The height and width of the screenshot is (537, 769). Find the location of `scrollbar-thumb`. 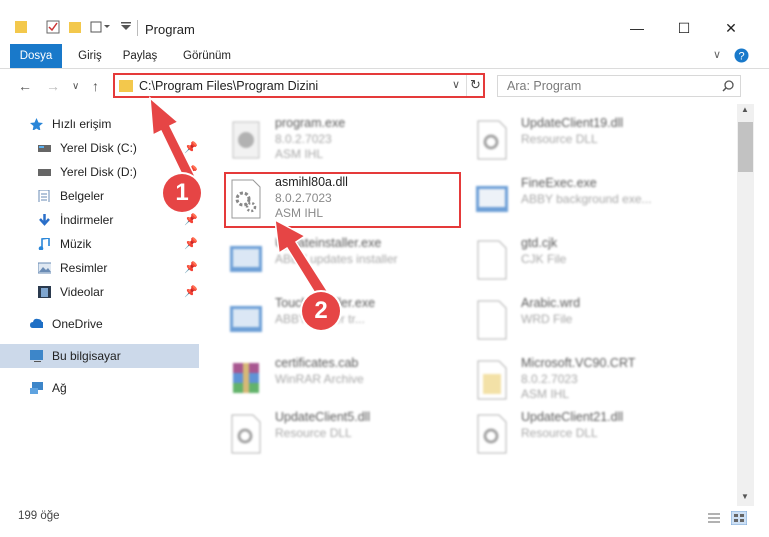

scrollbar-thumb is located at coordinates (745, 147).